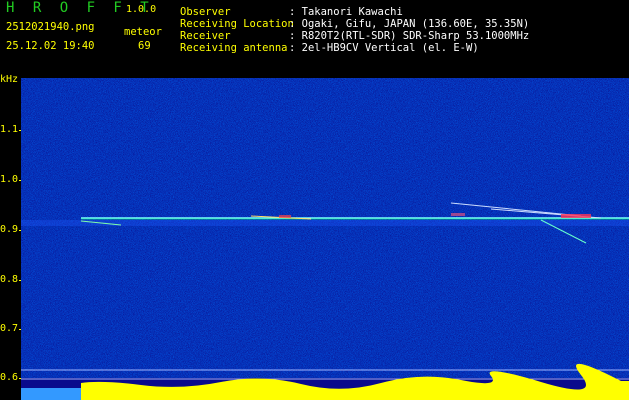 This screenshot has height=400, width=629. What do you see at coordinates (9, 79) in the screenshot?
I see `y-axis-unit: kHz` at bounding box center [9, 79].